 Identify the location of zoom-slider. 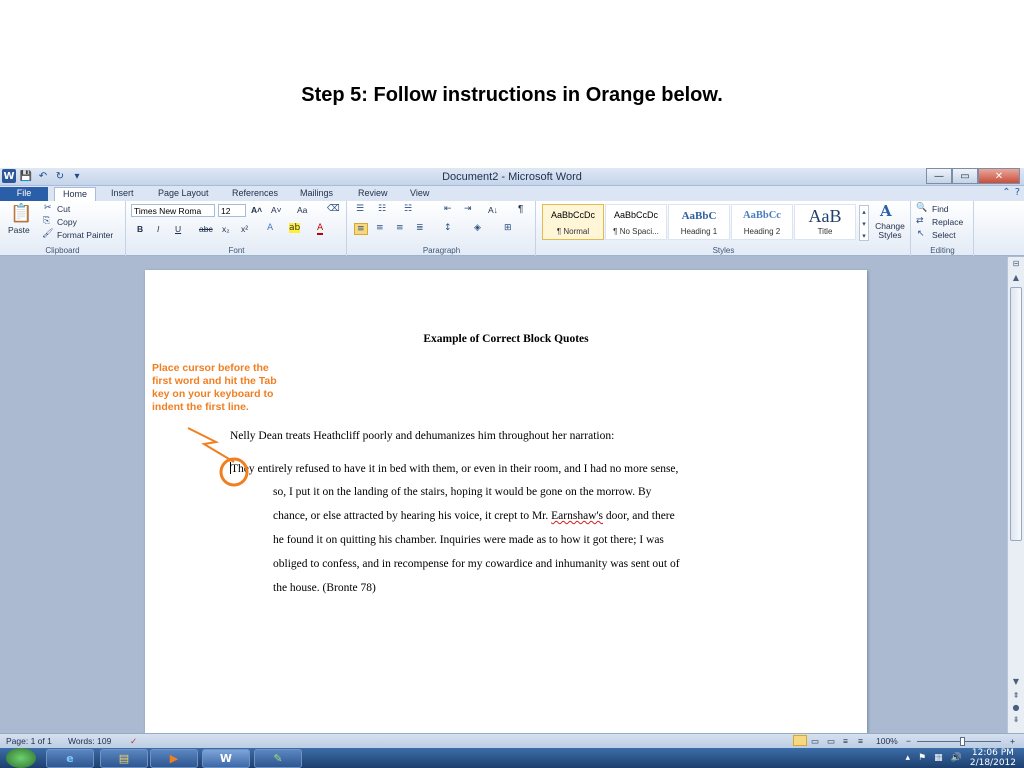
(959, 741).